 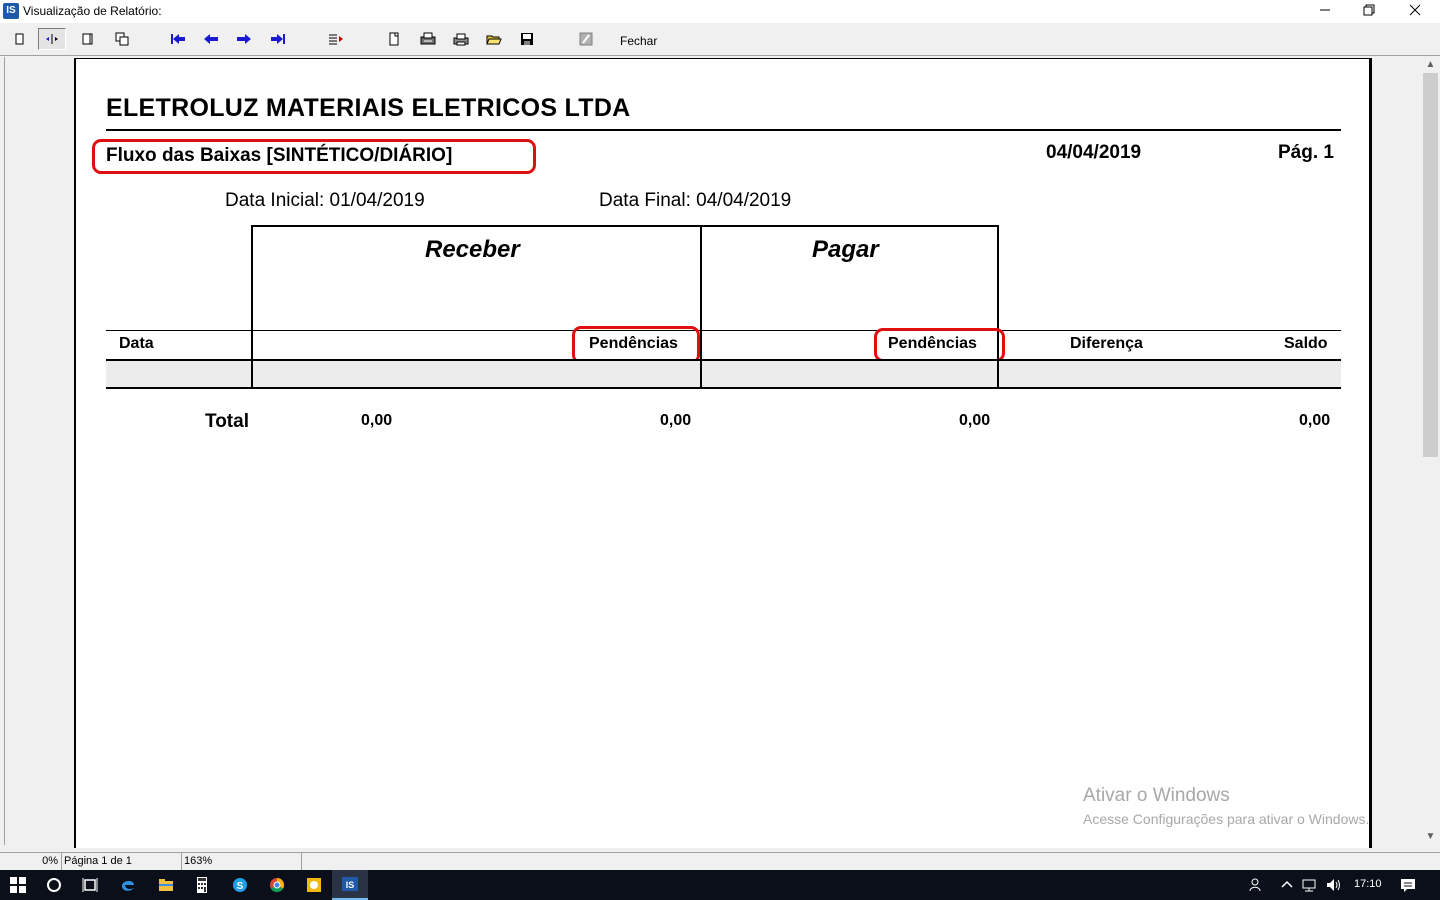 I want to click on calculator-taskbar-button, so click(x=202, y=885).